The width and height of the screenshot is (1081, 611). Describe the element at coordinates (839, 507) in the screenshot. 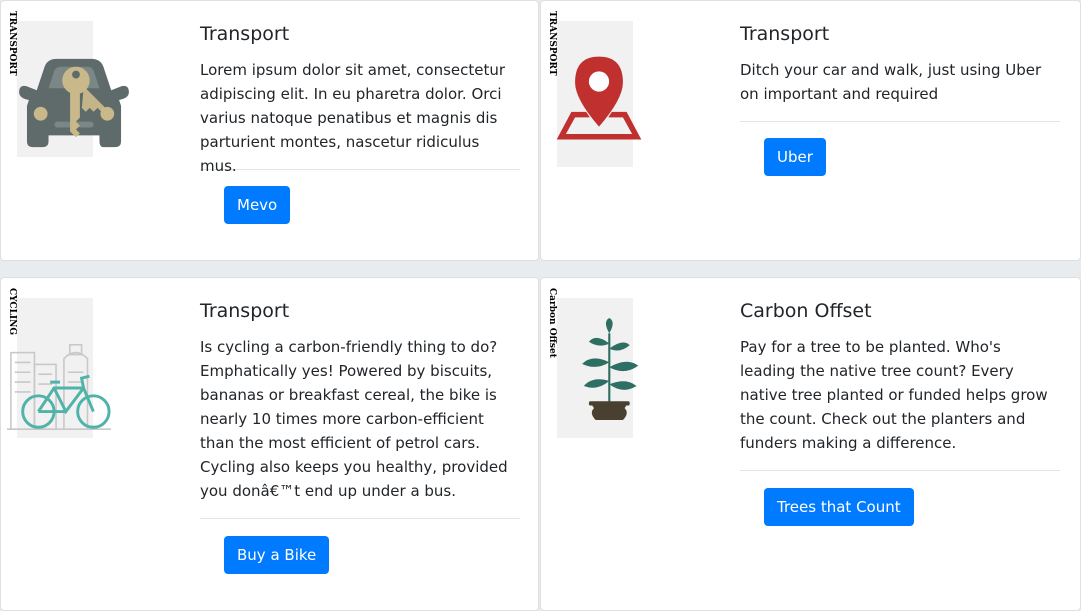

I see `trees-that-count-button: Trees that Count` at that location.